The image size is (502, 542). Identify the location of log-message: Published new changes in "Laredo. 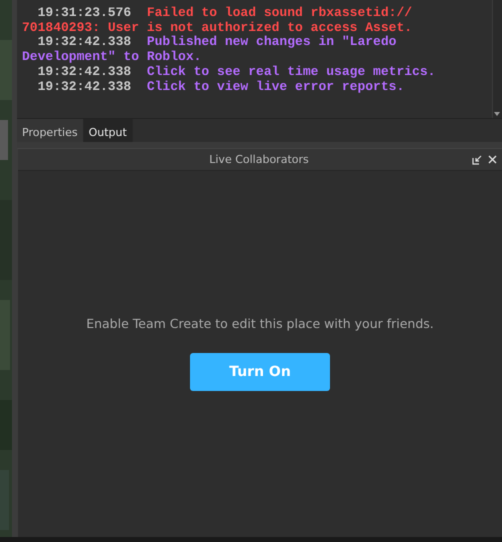
(271, 42).